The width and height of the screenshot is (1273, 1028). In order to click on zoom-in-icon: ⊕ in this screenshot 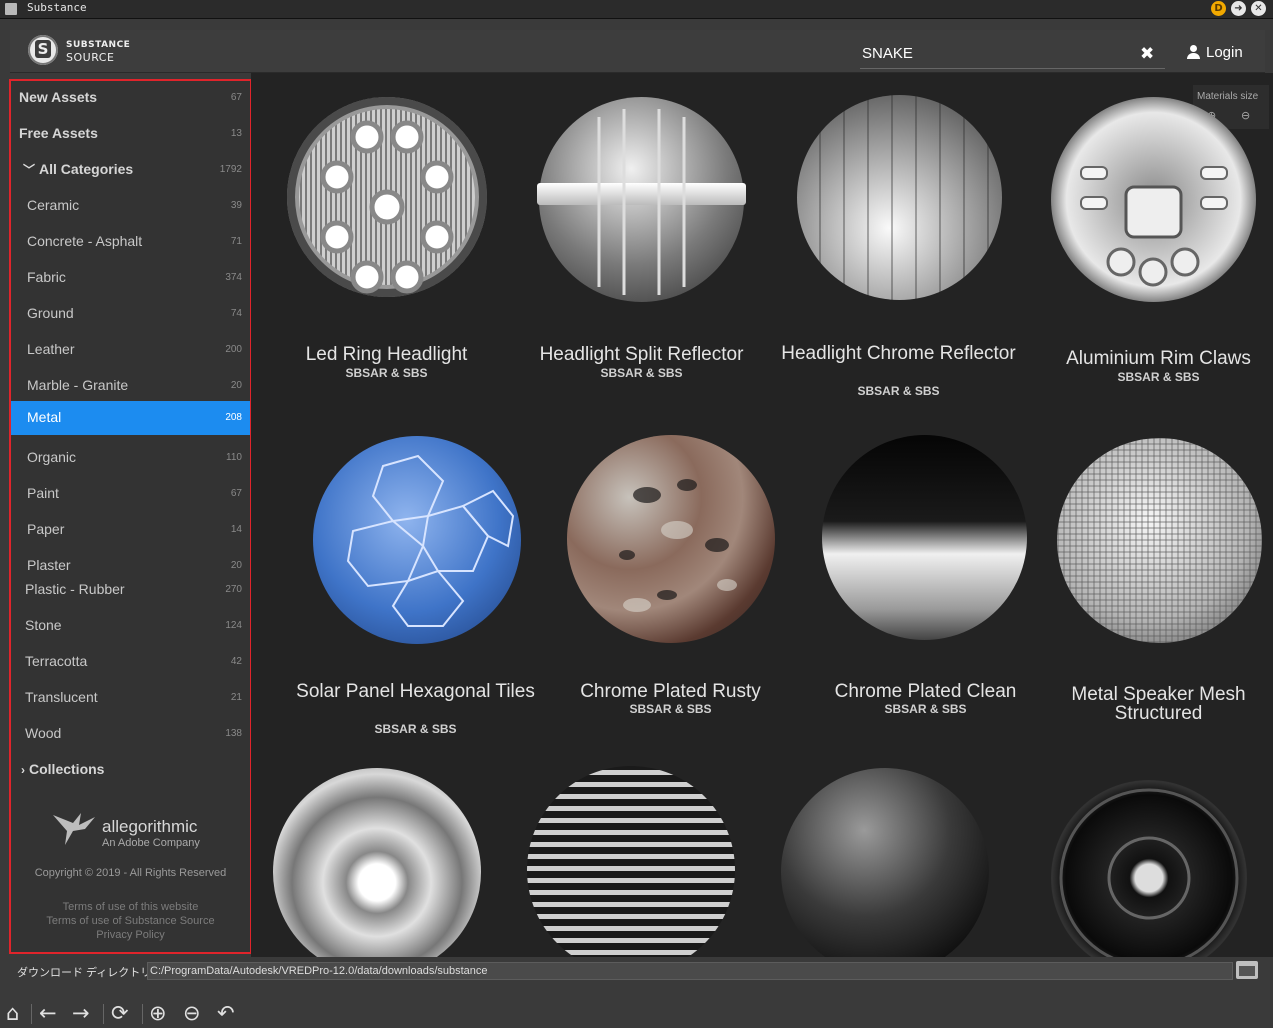, I will do `click(158, 1013)`.